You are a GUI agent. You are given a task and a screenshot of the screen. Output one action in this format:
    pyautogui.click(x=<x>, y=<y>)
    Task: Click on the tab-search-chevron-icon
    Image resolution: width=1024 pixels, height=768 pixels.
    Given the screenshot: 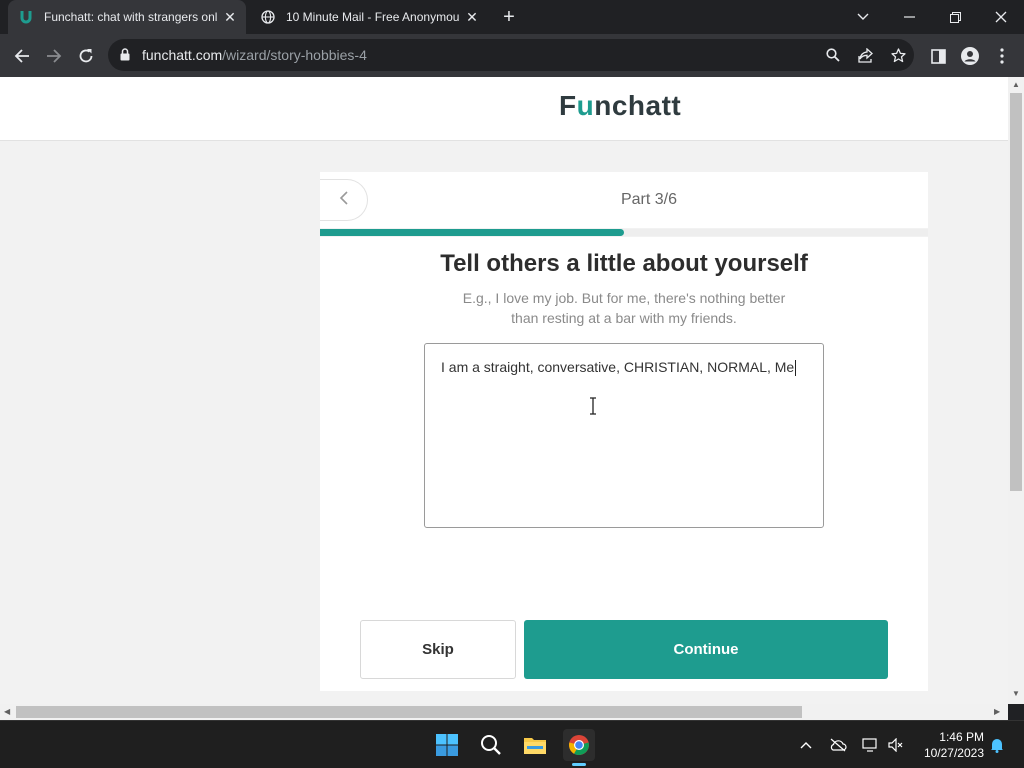 What is the action you would take?
    pyautogui.click(x=863, y=17)
    